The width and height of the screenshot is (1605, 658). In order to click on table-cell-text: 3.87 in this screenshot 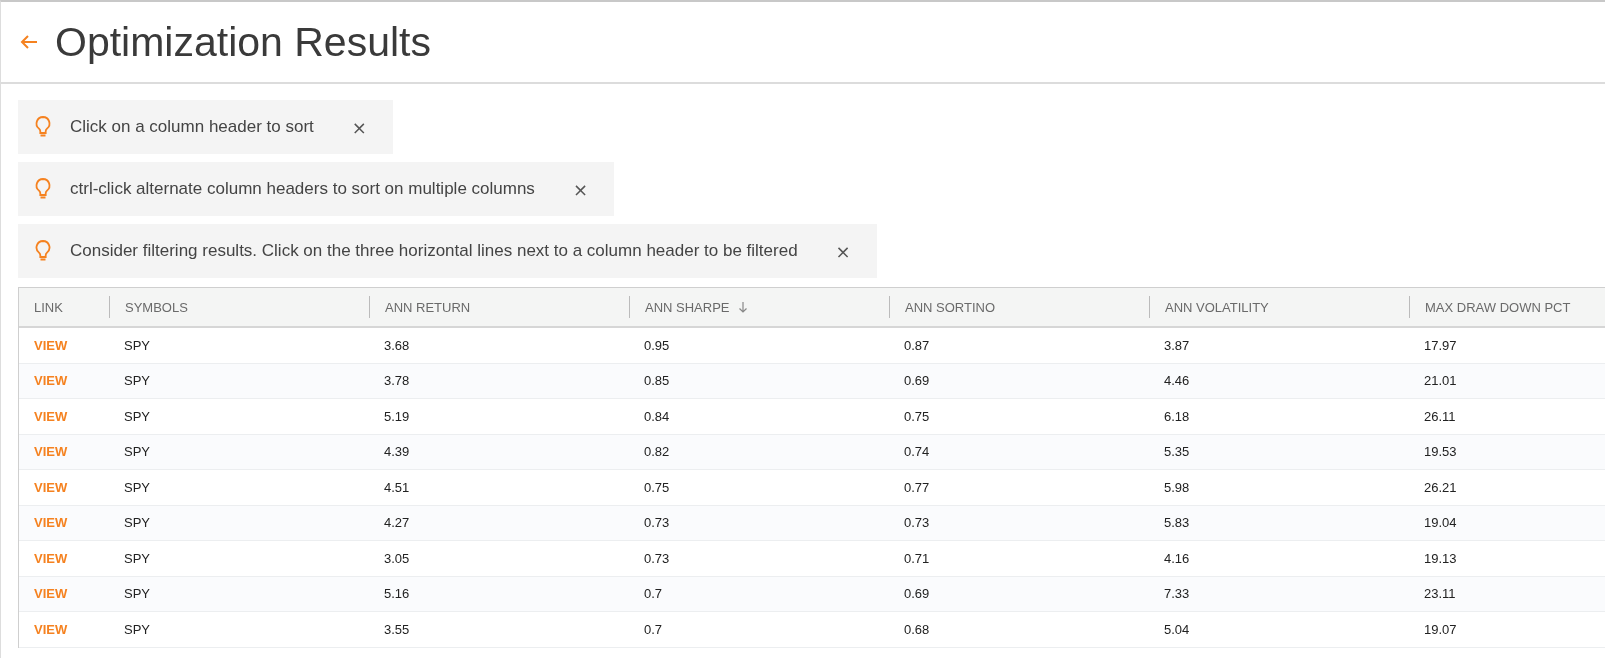, I will do `click(1177, 345)`.